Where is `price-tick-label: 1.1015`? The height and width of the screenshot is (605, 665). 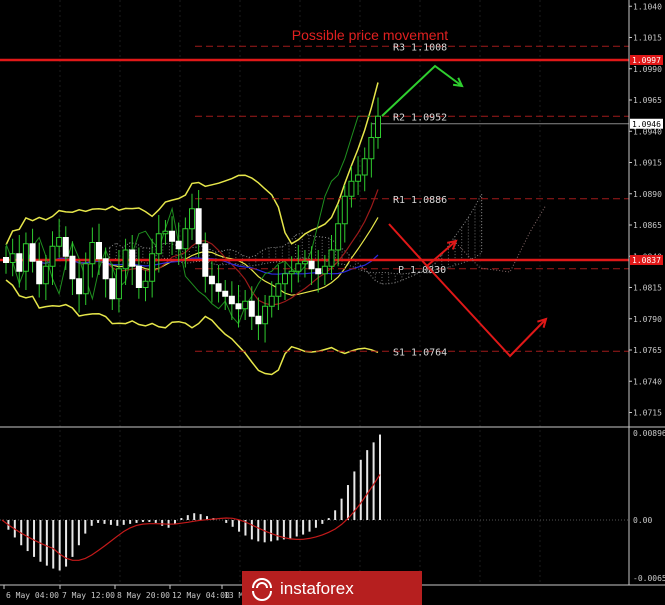
price-tick-label: 1.1015 is located at coordinates (647, 38).